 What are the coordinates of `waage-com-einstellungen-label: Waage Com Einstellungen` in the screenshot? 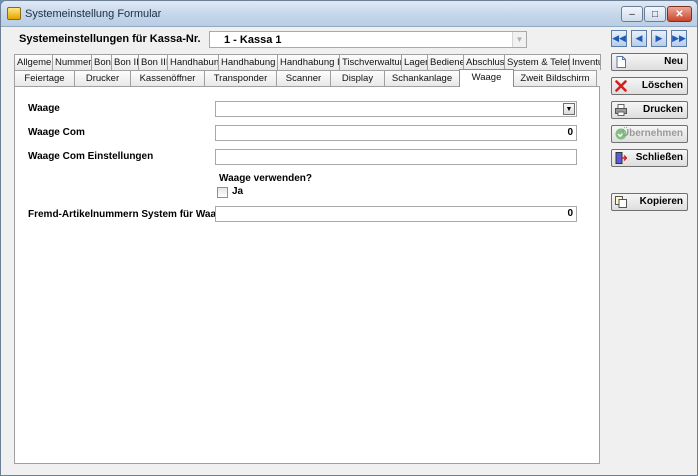 It's located at (91, 156).